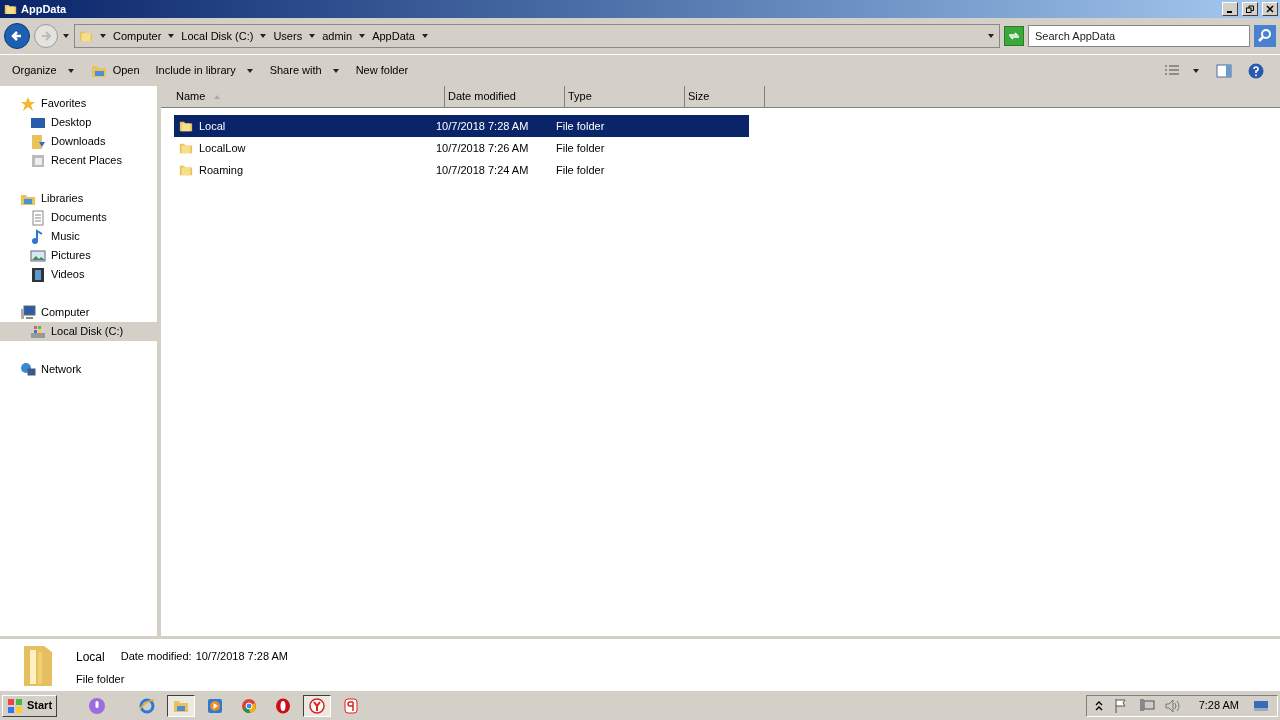  What do you see at coordinates (1250, 9) in the screenshot?
I see `restore-button` at bounding box center [1250, 9].